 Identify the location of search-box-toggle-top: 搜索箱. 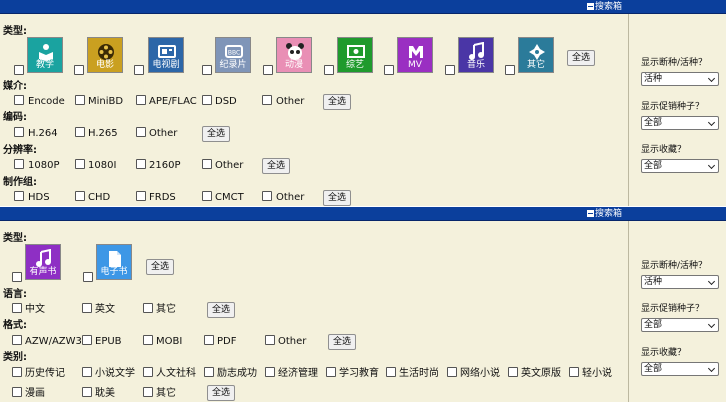
(604, 7).